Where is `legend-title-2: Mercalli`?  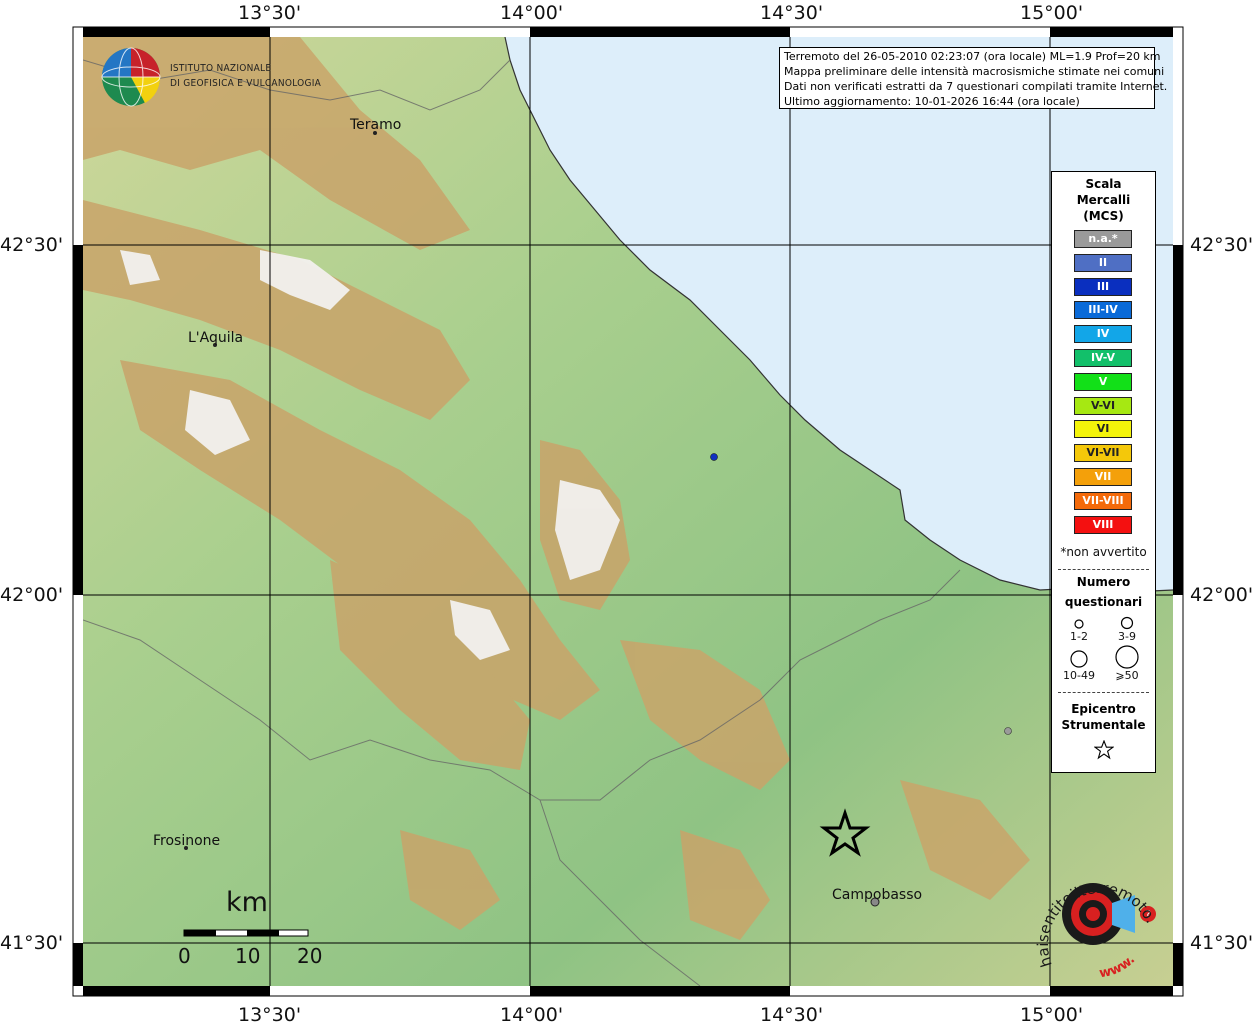
legend-title-2: Mercalli is located at coordinates (1103, 200).